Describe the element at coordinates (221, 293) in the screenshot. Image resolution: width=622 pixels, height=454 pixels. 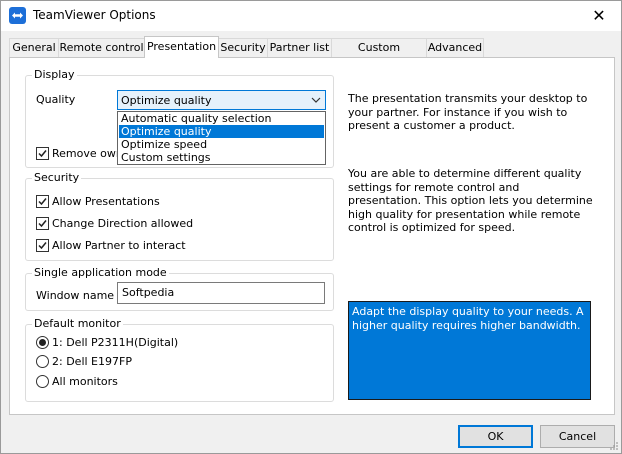
I see `window-name-input: Softpedia` at that location.